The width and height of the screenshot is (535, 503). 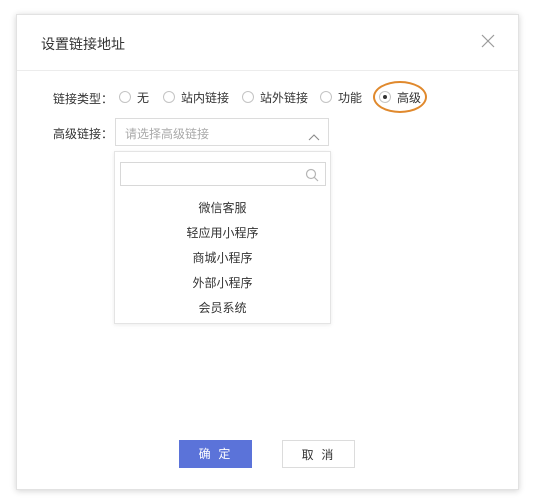 I want to click on radio-external-link-label: 站外链接, so click(x=284, y=97).